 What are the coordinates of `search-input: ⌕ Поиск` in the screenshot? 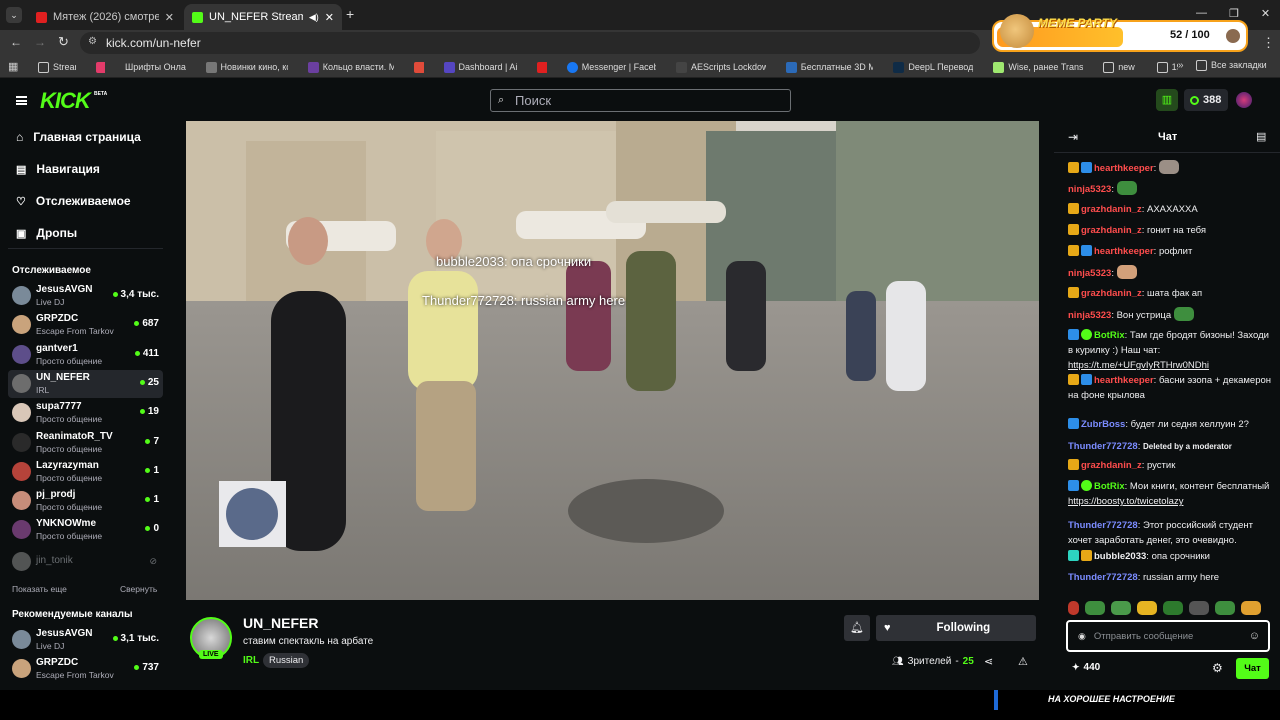 It's located at (640, 100).